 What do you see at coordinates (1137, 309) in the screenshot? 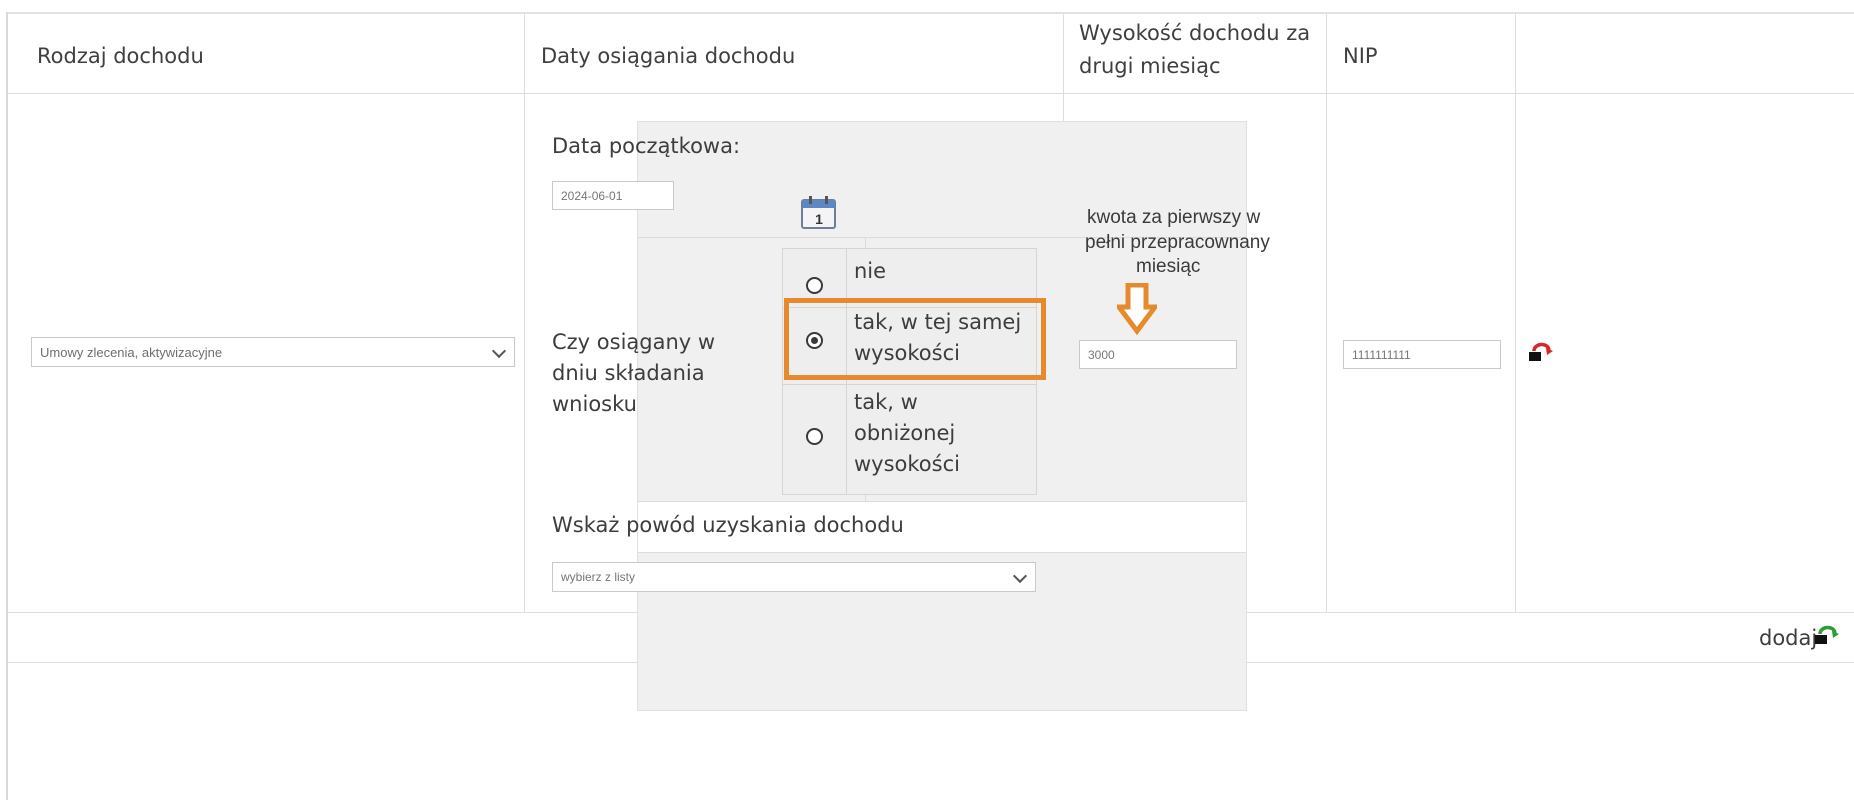
I see `arrow-down-icon` at bounding box center [1137, 309].